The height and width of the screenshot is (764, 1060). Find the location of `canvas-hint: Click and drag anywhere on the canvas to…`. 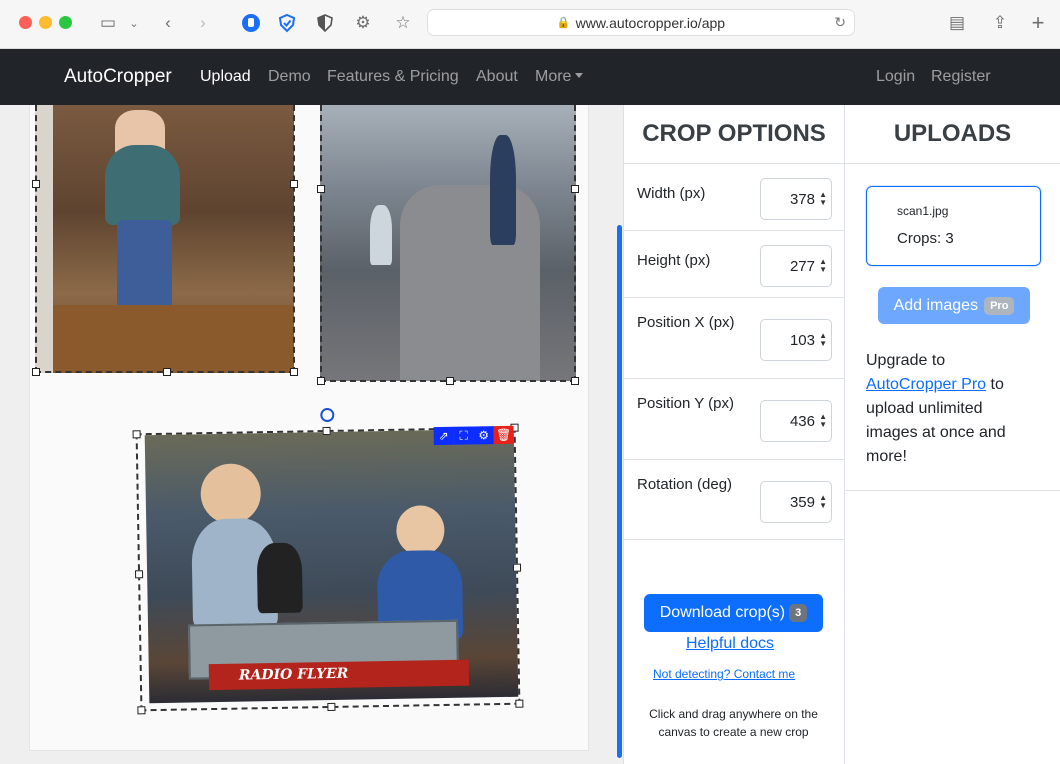

canvas-hint: Click and drag anywhere on the canvas to… is located at coordinates (733, 723).